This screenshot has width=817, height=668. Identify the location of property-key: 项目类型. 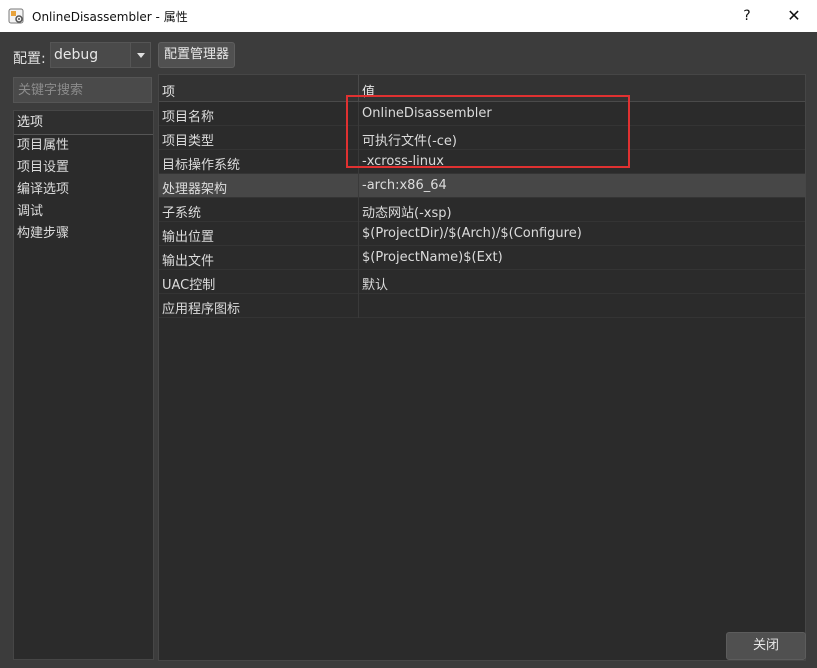
(188, 141).